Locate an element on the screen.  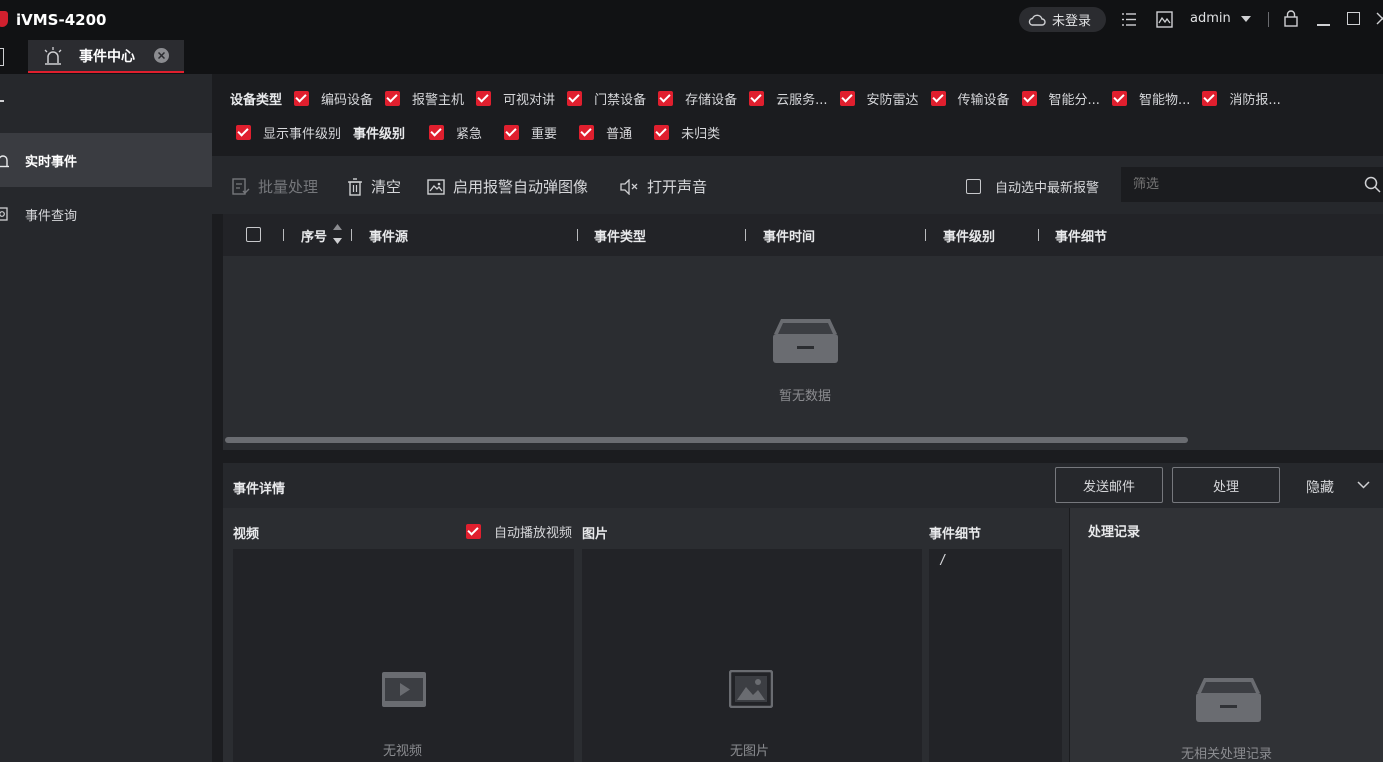
titlebar-divider is located at coordinates (1268, 19).